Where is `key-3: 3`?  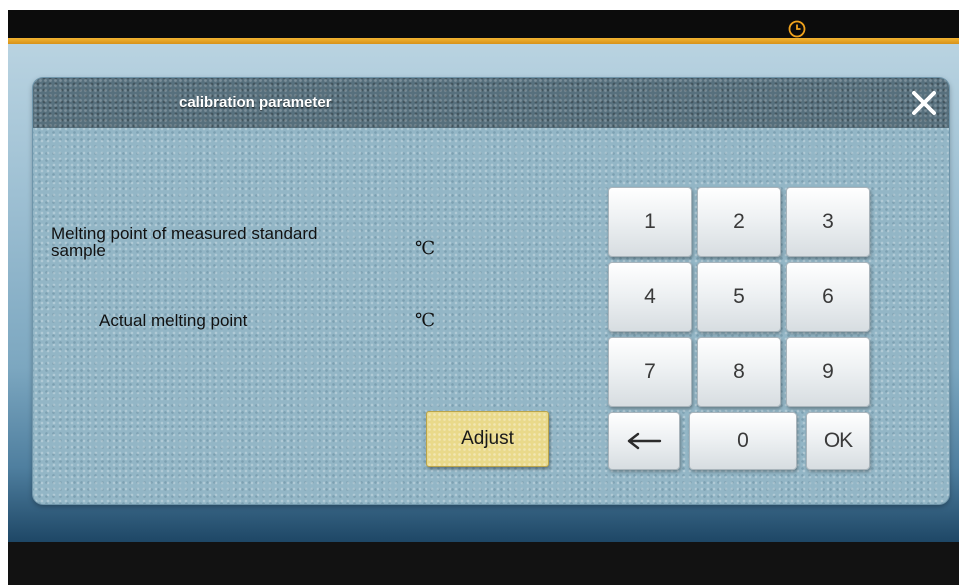 key-3: 3 is located at coordinates (828, 222).